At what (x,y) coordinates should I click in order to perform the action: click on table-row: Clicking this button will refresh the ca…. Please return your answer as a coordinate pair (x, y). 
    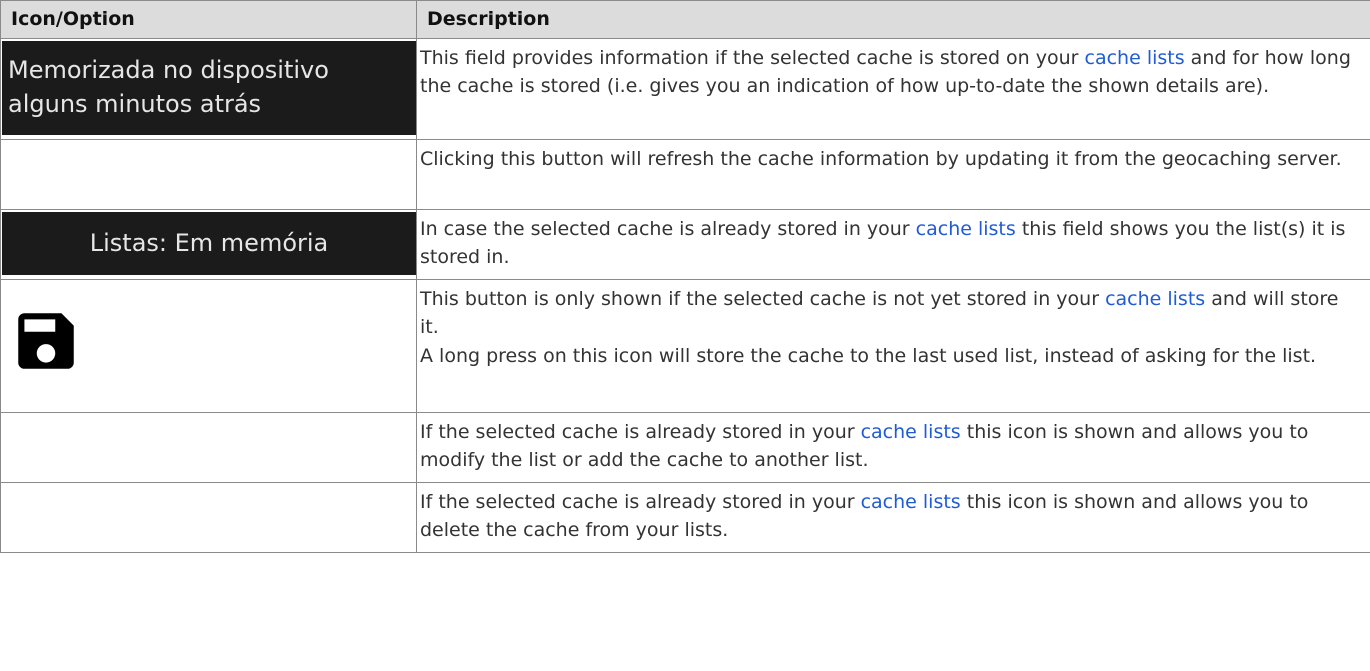
    Looking at the image, I should click on (685, 174).